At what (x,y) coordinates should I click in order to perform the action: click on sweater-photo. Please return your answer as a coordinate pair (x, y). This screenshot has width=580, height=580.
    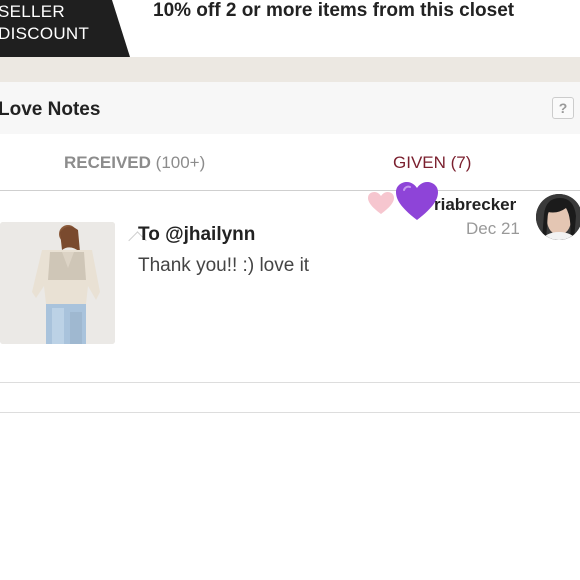
    Looking at the image, I should click on (57, 283).